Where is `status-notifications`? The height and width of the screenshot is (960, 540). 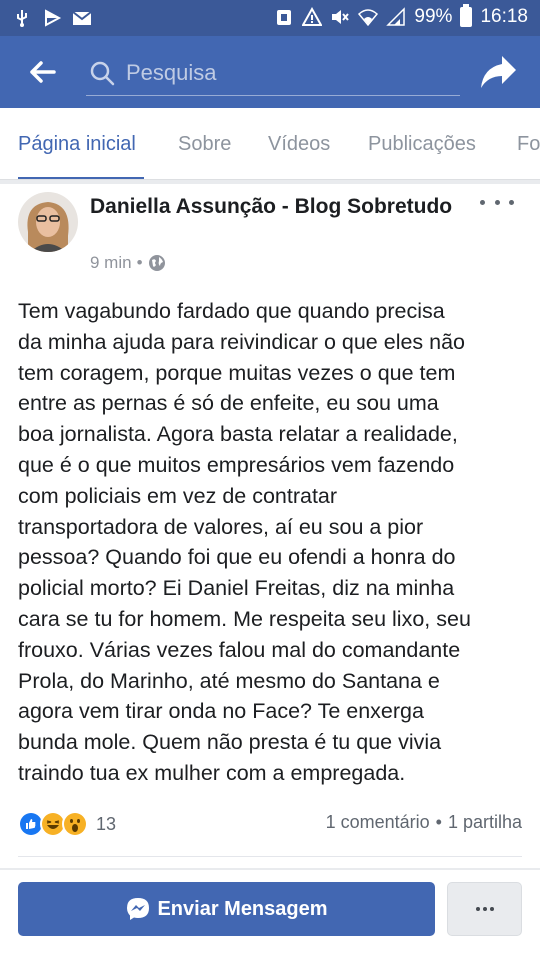 status-notifications is located at coordinates (52, 18).